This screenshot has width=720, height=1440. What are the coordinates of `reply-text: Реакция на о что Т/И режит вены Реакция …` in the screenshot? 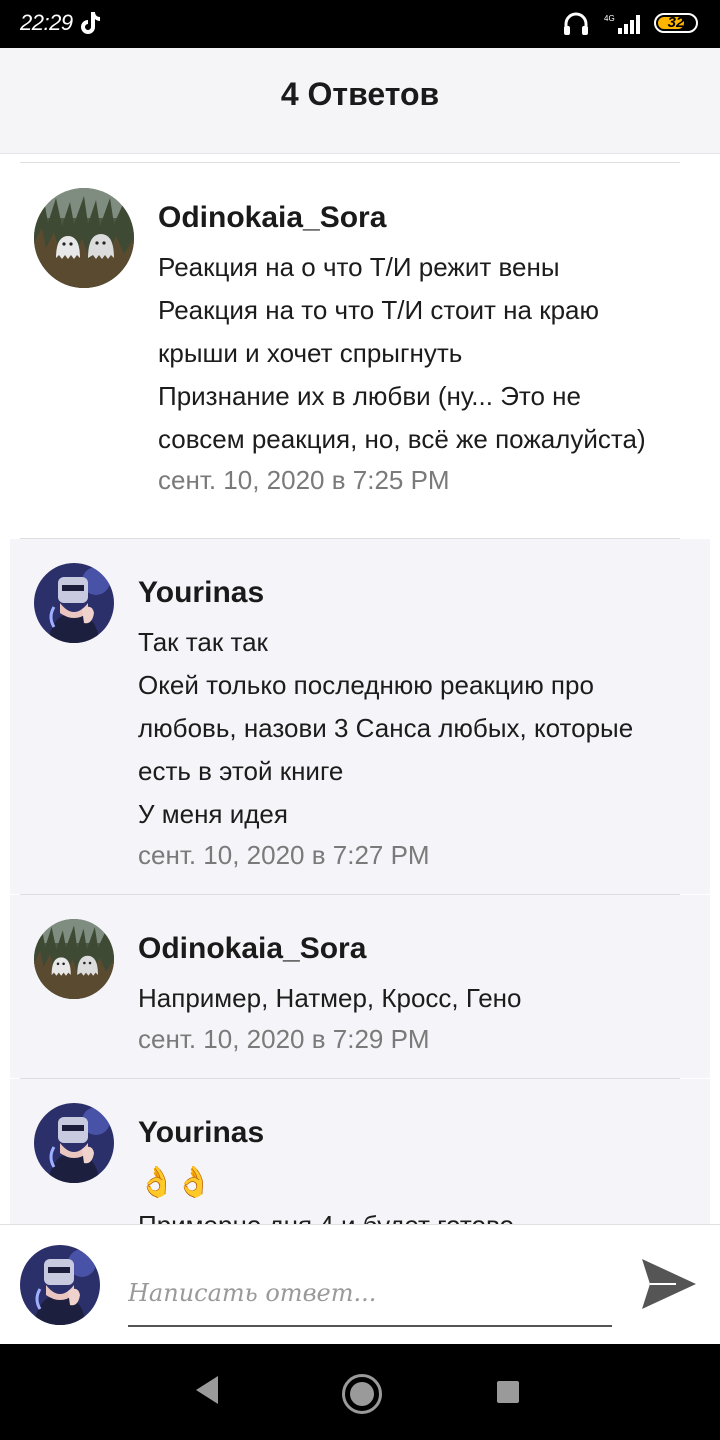 It's located at (402, 372).